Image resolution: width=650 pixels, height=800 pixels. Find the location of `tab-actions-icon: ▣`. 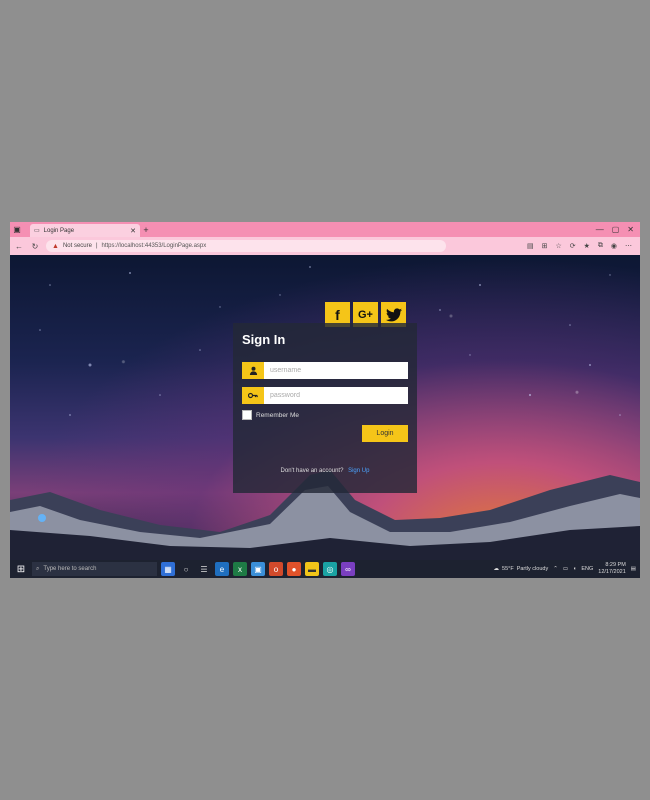

tab-actions-icon: ▣ is located at coordinates (17, 229).